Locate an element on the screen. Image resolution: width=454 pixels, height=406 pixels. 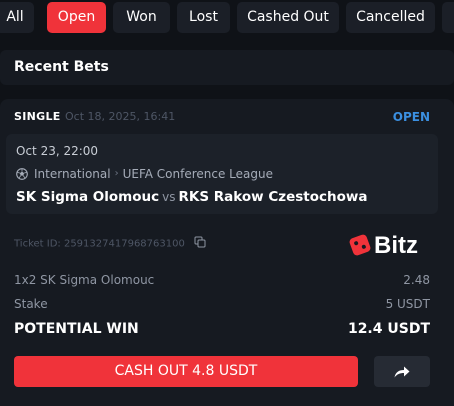
bet-type: SINGLE is located at coordinates (37, 116).